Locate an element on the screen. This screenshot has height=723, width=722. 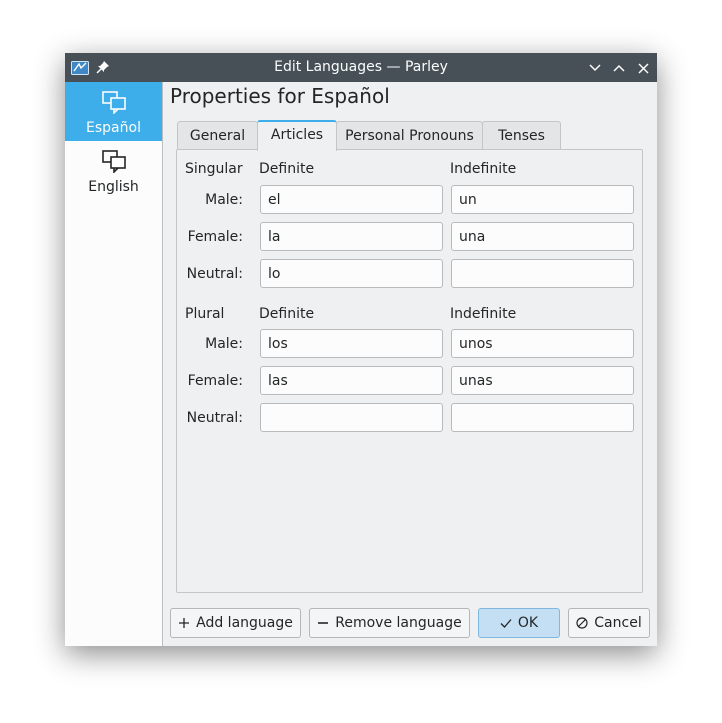
plural-female-label: Female: is located at coordinates (215, 381).